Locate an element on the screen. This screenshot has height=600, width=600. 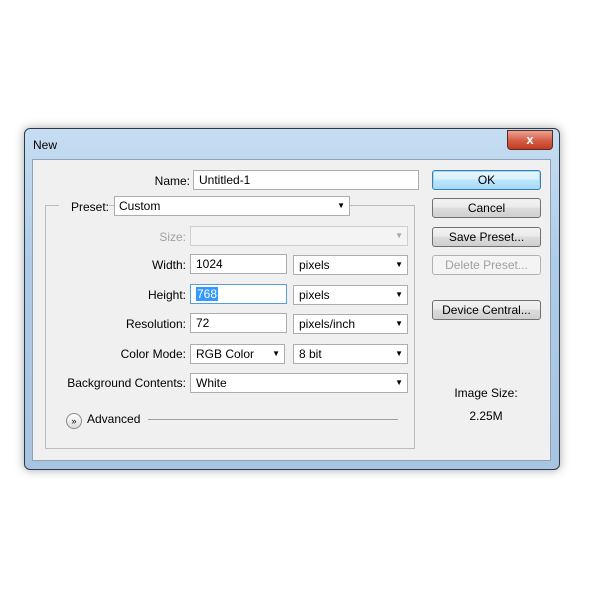
height-value: 768 is located at coordinates (207, 294).